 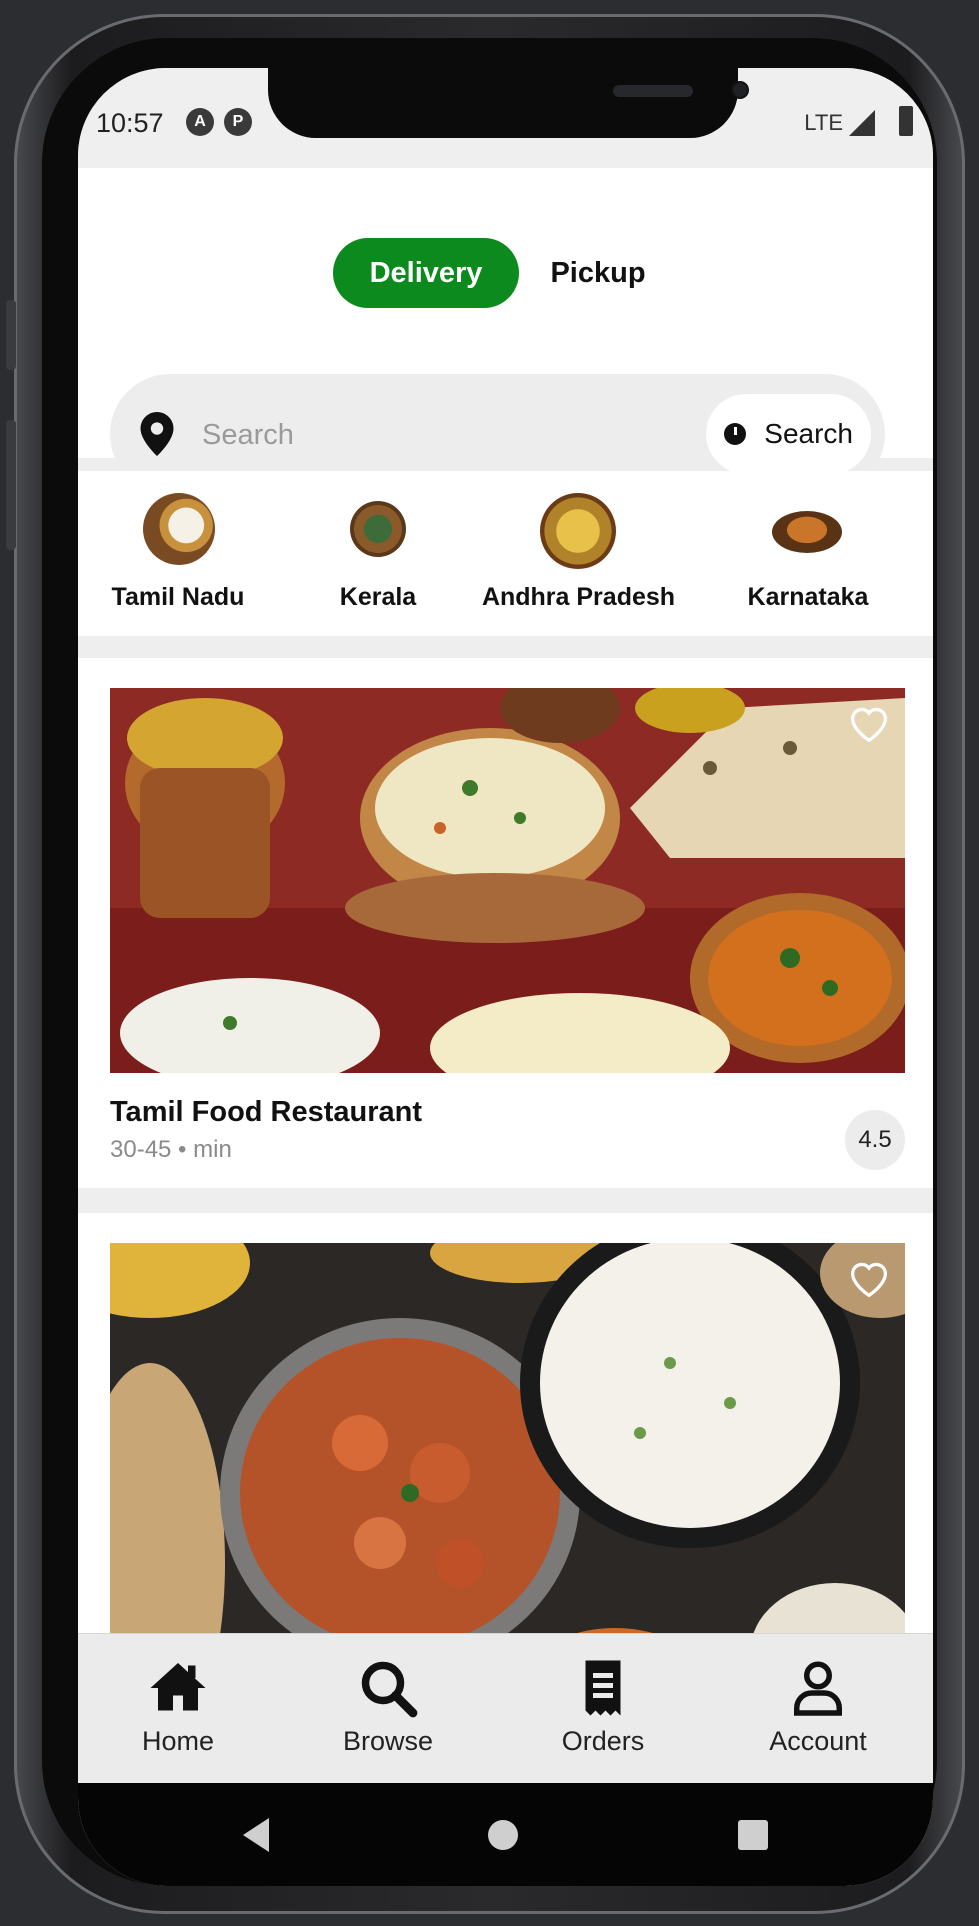 I want to click on category-andhra-pradesh: Andhra Pradesh, so click(x=578, y=553).